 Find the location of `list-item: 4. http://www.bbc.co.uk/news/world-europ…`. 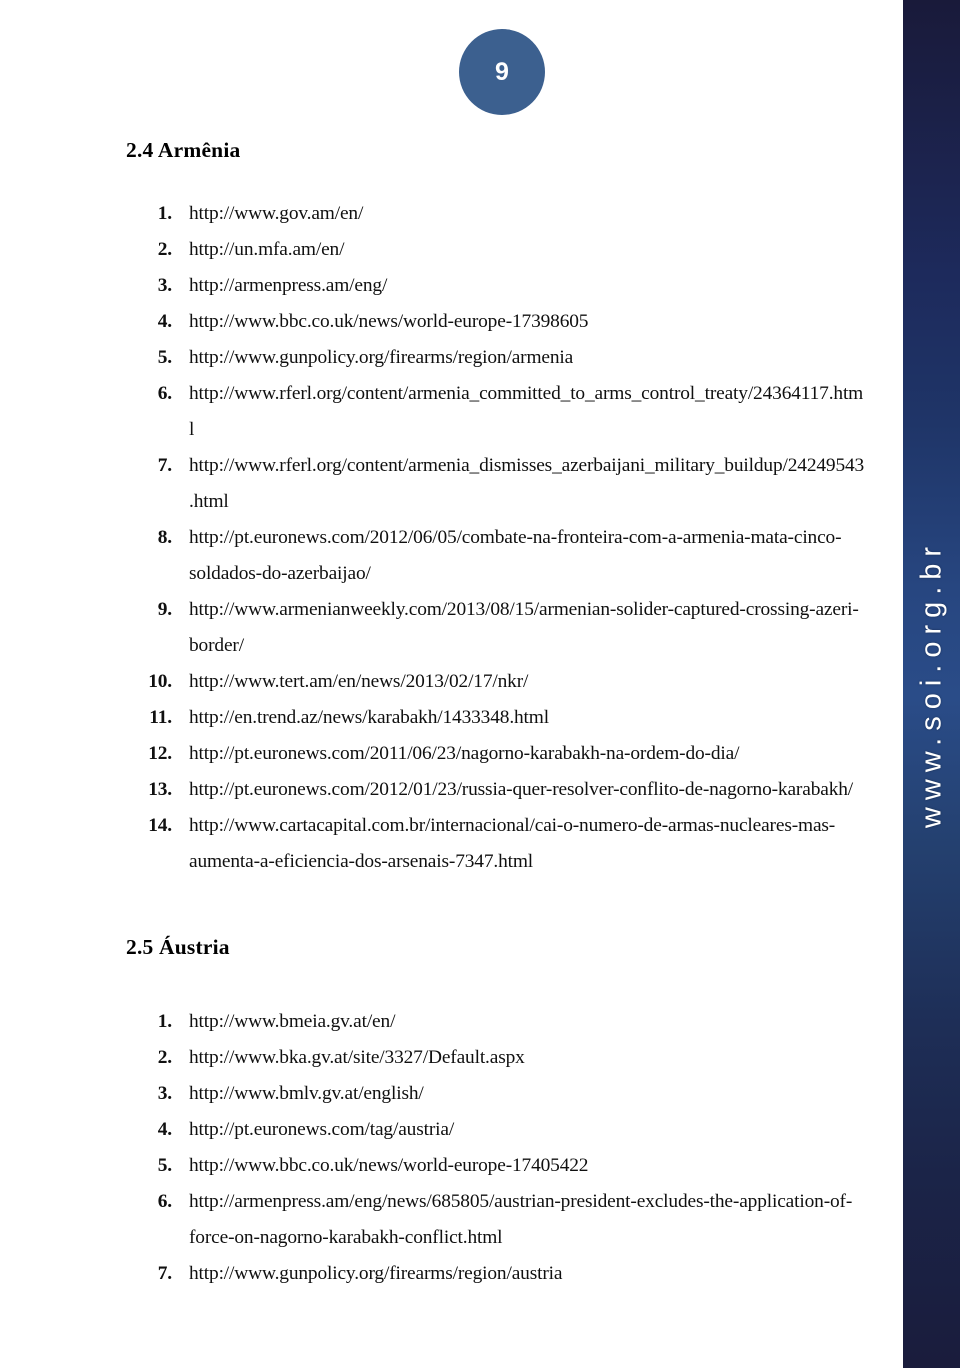

list-item: 4. http://www.bbc.co.uk/news/world-europ… is located at coordinates (451, 322).